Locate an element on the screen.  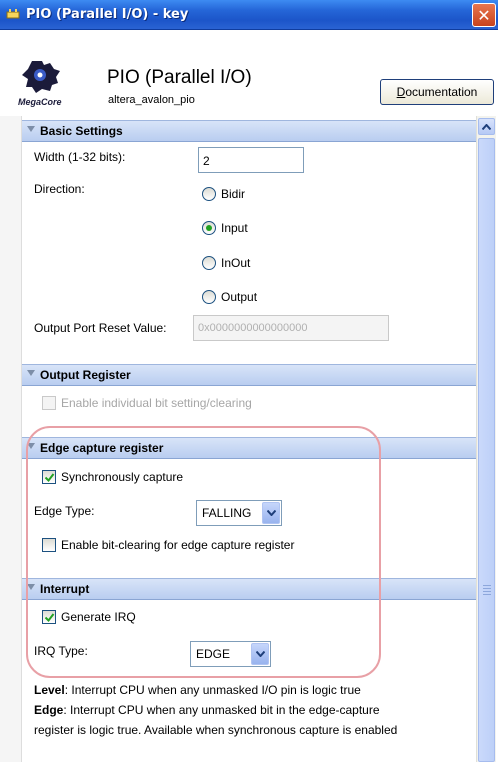
close-button: ✕ is located at coordinates (484, 15).